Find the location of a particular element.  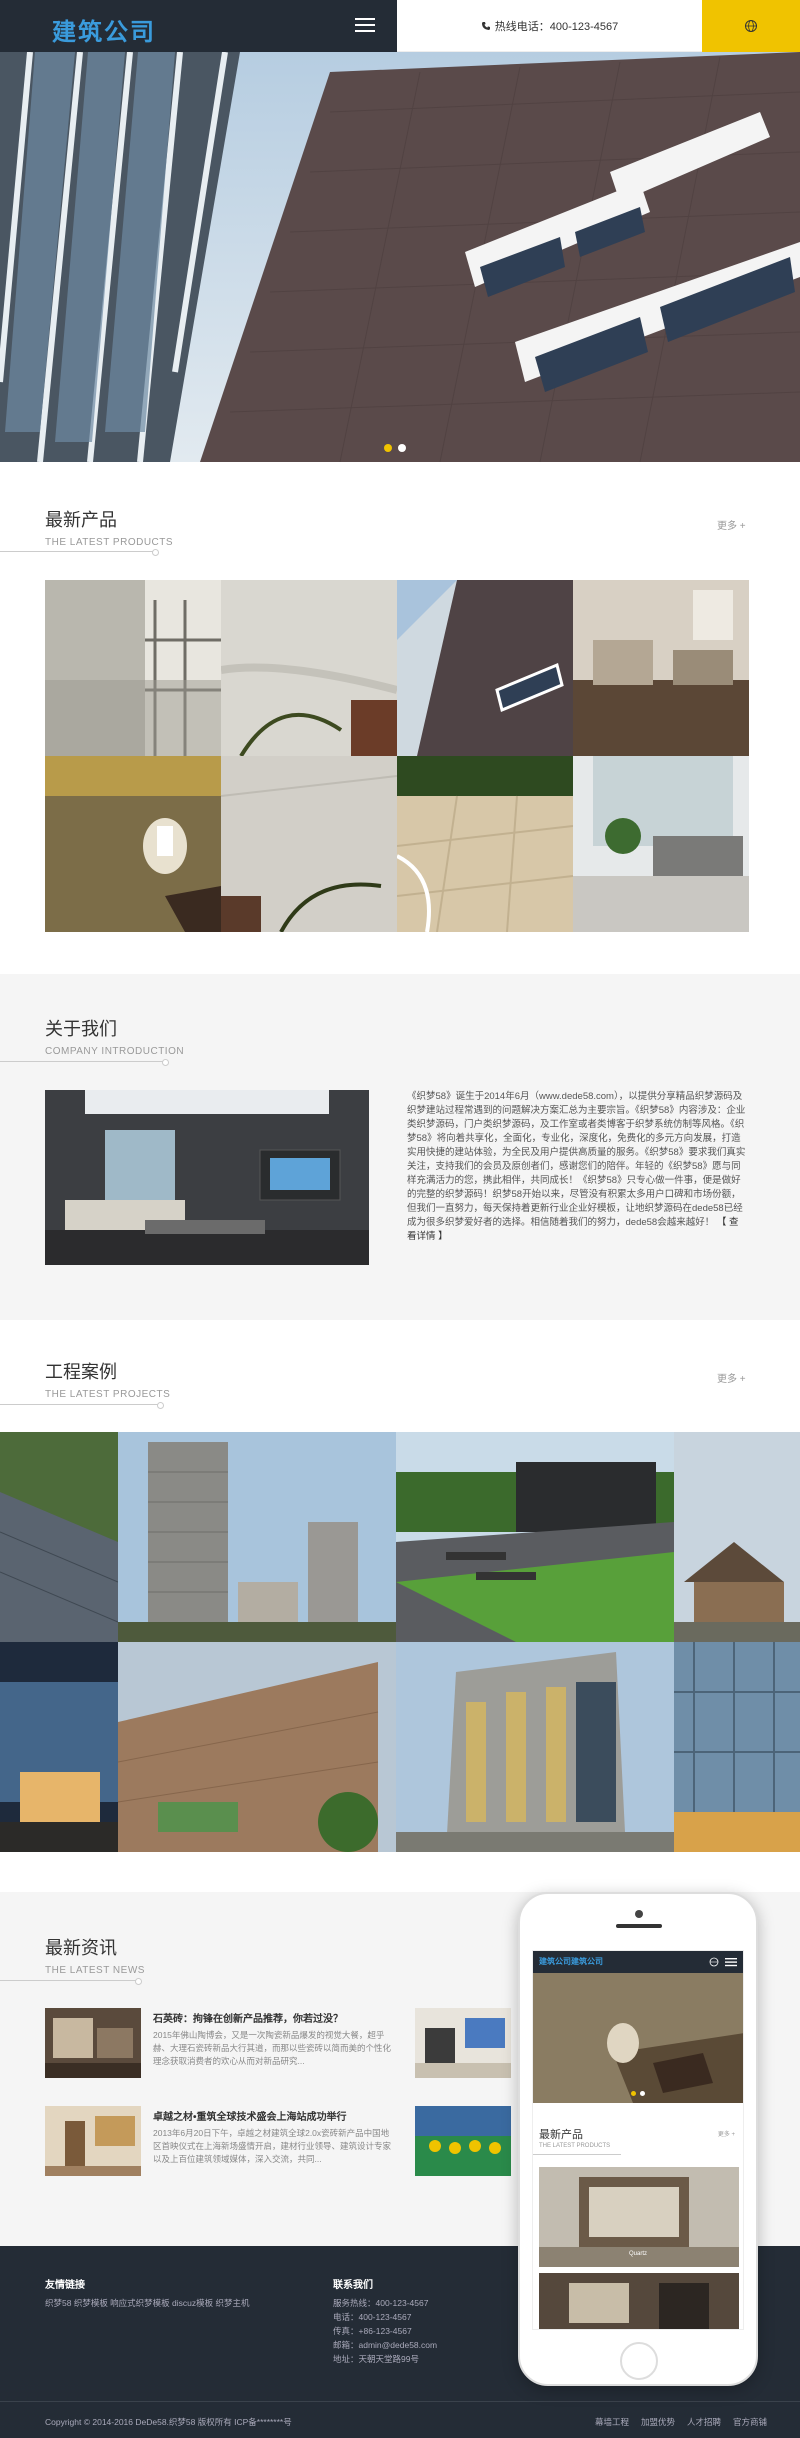

mobile-section-title: 最新产品 is located at coordinates (561, 2135).